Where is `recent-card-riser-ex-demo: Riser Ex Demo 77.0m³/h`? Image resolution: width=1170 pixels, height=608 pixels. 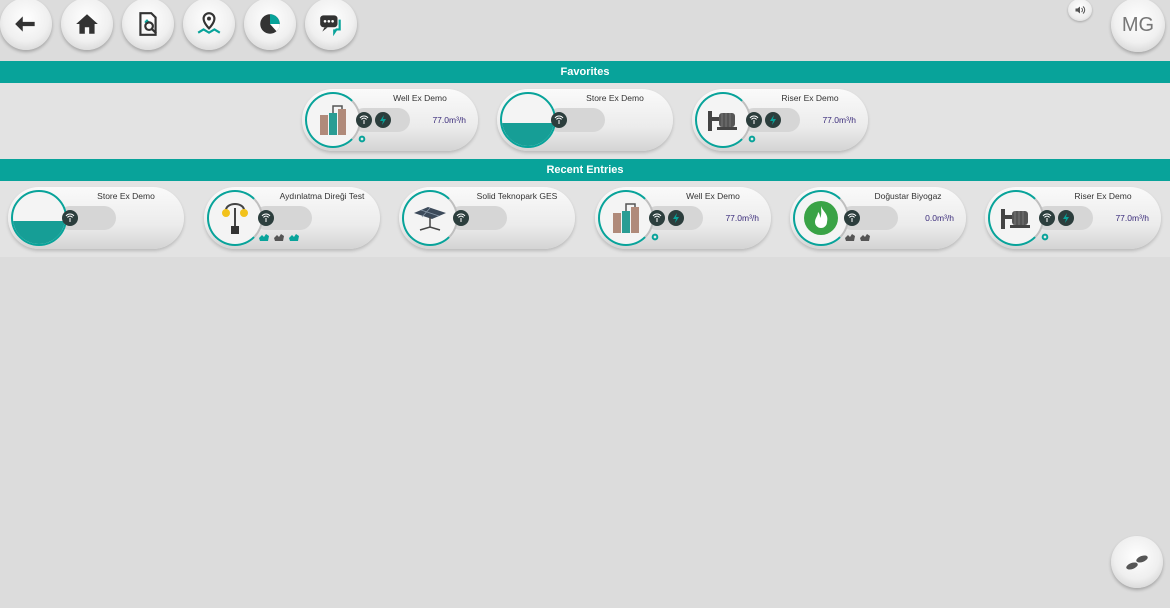
recent-card-riser-ex-demo: Riser Ex Demo 77.0m³/h is located at coordinates (1073, 218).